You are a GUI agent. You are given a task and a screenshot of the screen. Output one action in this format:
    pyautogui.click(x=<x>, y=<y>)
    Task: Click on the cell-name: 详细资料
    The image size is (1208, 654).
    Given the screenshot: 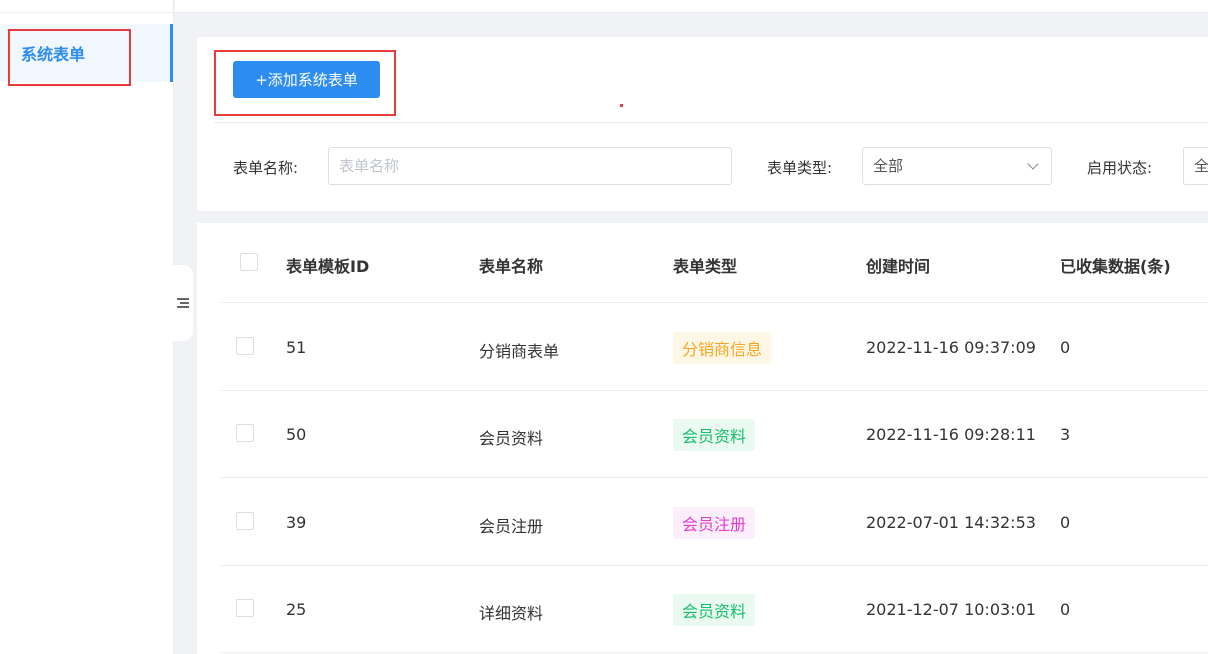 What is the action you would take?
    pyautogui.click(x=511, y=613)
    